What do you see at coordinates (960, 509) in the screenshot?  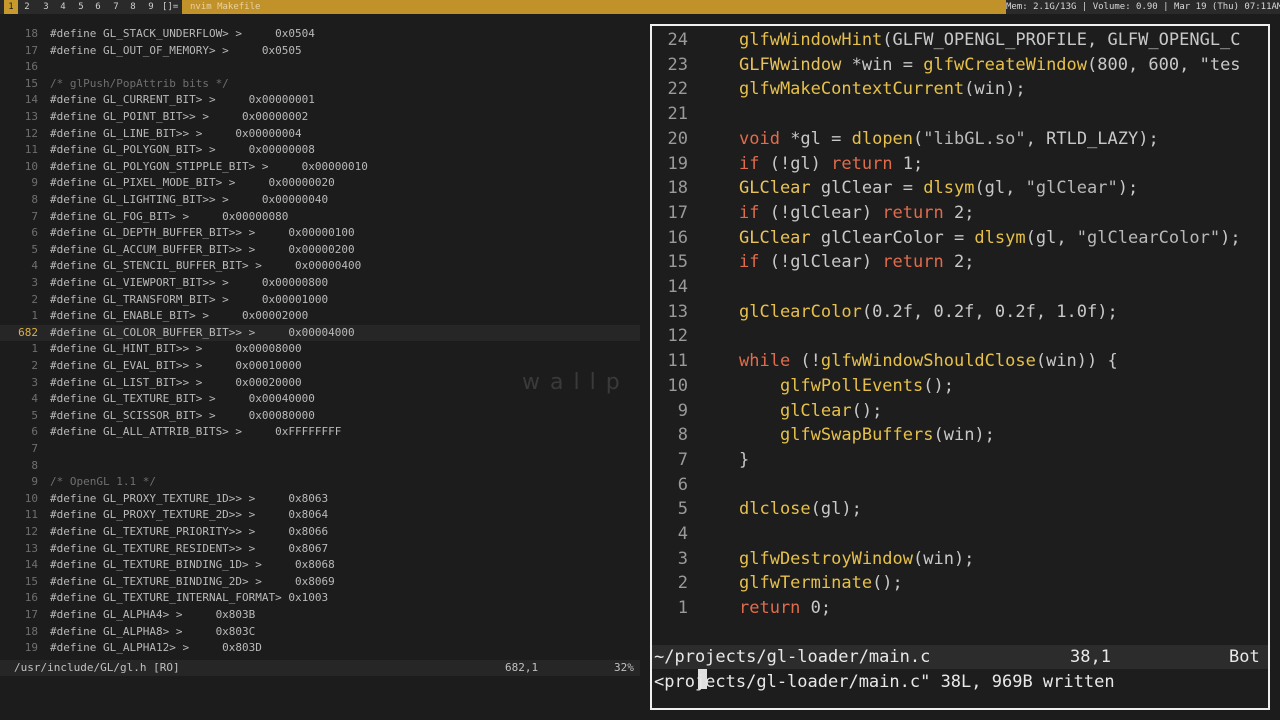 I see `code-line: 5 dlclose(gl);` at bounding box center [960, 509].